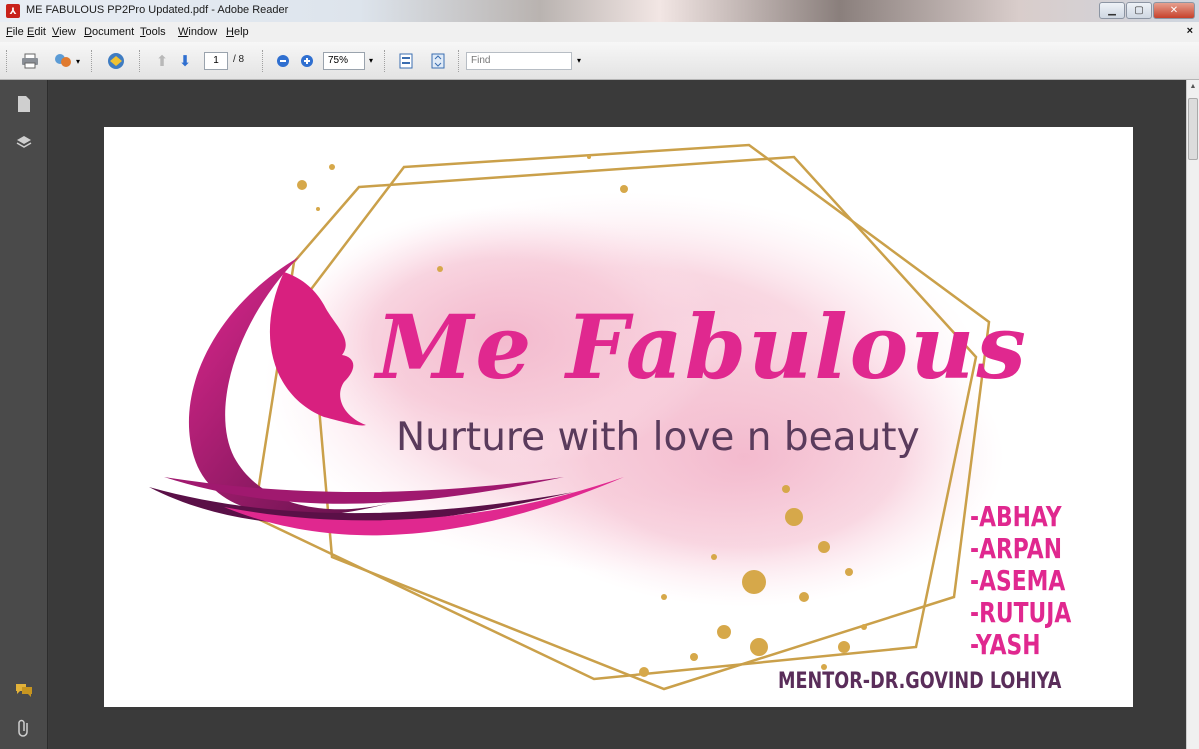 The image size is (1199, 749). What do you see at coordinates (162, 61) in the screenshot?
I see `previous-page-icon: ⬆` at bounding box center [162, 61].